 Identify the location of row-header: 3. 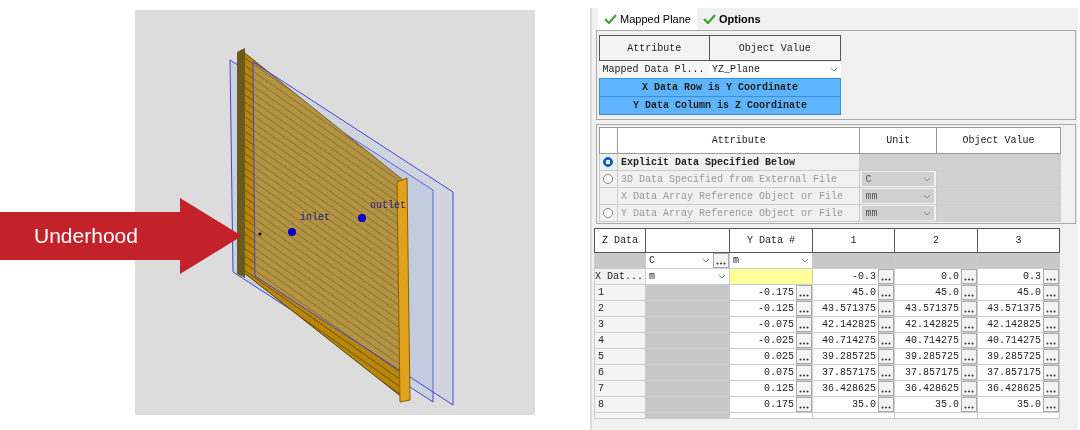
(601, 324).